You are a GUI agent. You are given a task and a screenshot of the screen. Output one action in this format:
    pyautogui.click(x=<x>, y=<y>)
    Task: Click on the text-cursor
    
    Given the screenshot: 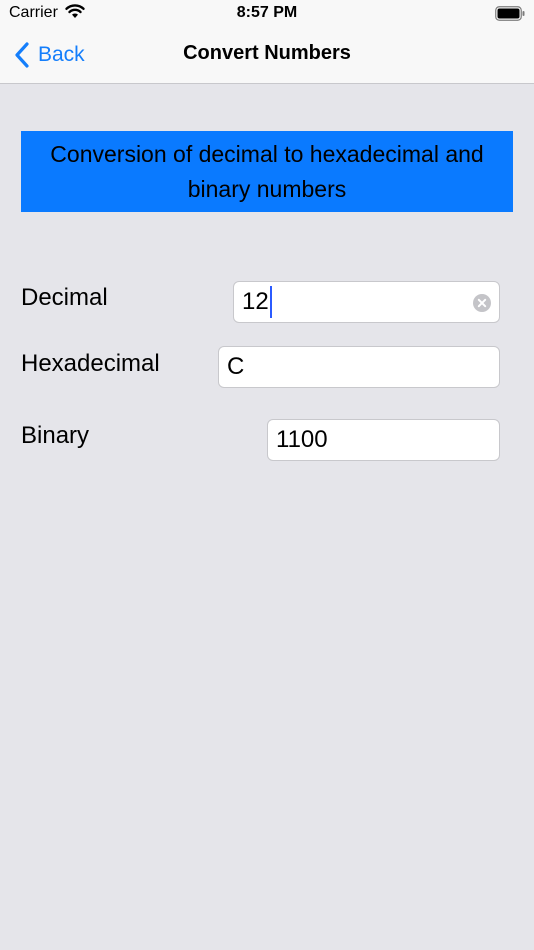 What is the action you would take?
    pyautogui.click(x=270, y=302)
    